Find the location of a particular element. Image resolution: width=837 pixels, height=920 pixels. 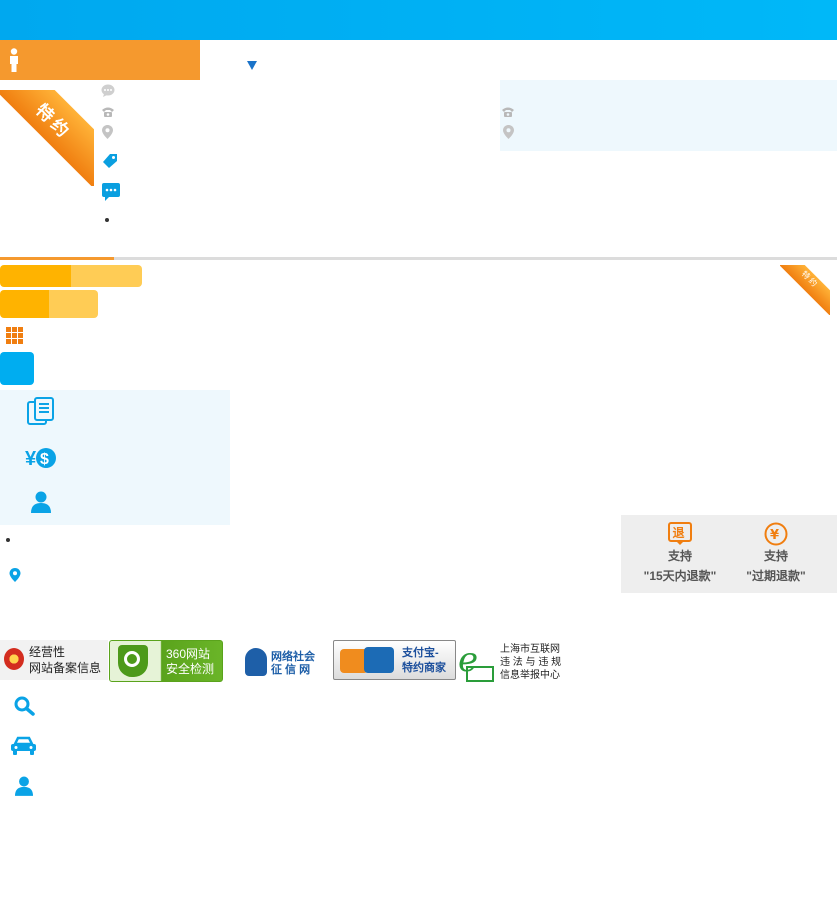

badge-text: 违 法 与 违 规 is located at coordinates (531, 662).